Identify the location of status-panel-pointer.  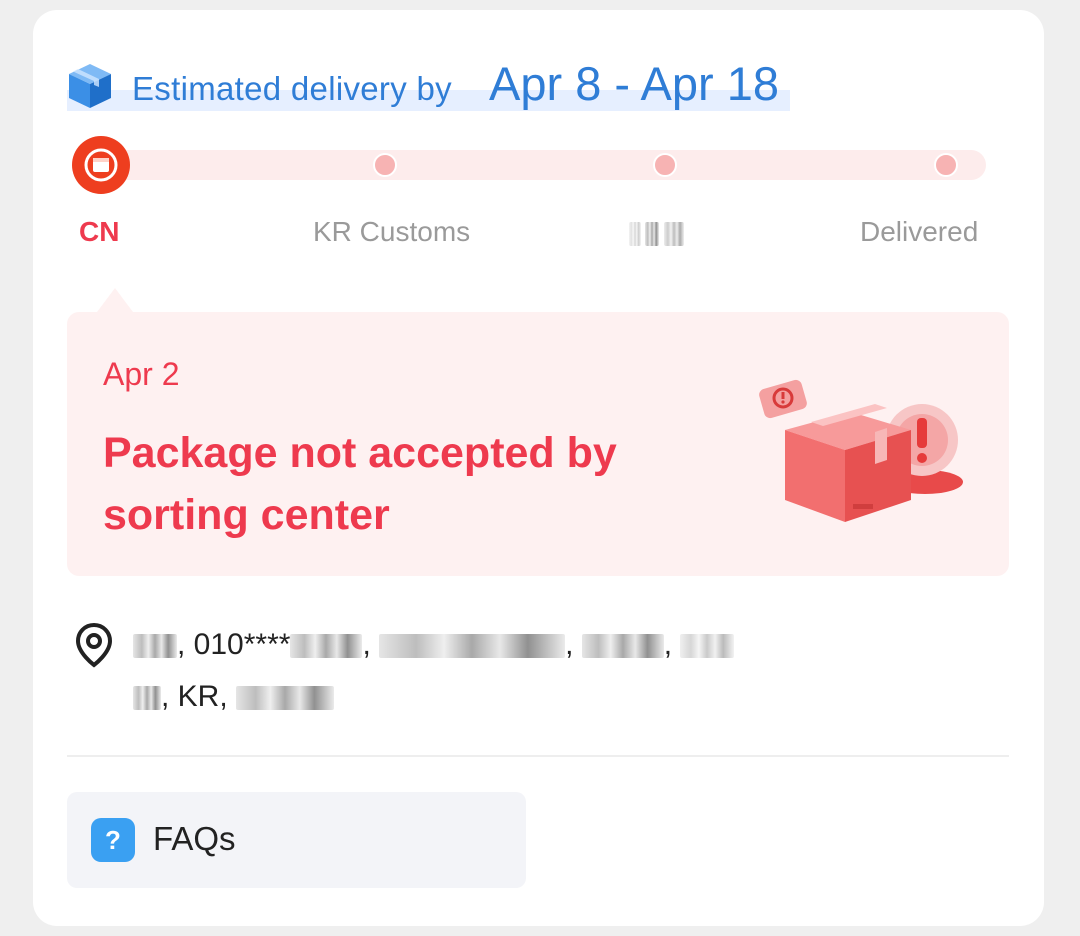
(115, 300).